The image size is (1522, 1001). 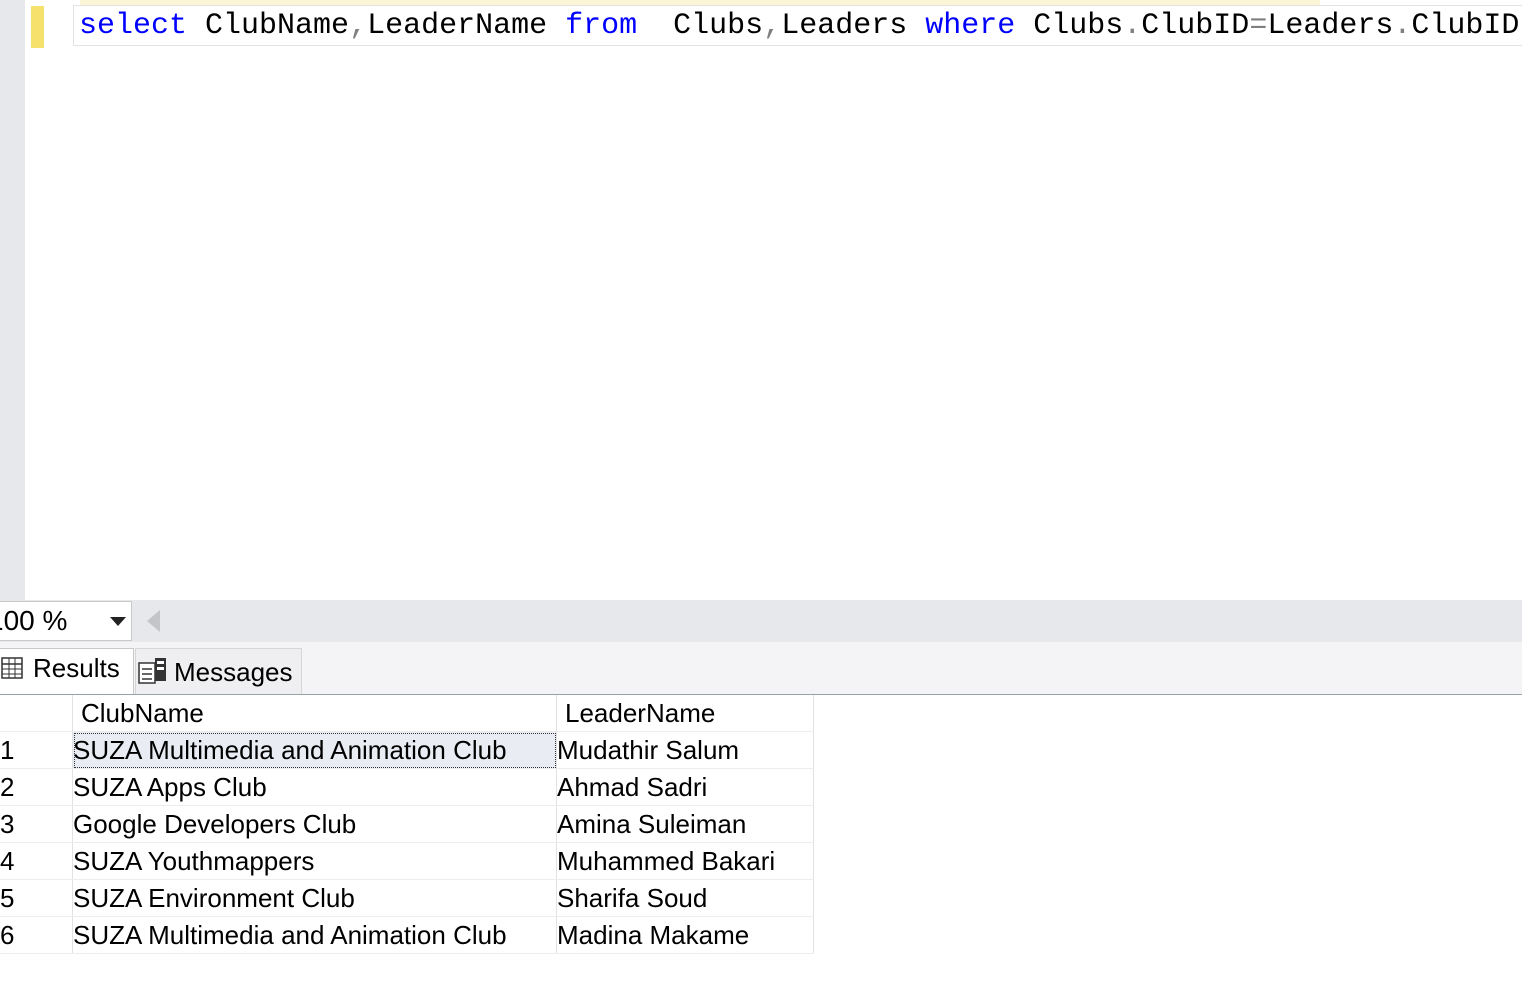 I want to click on cell-leadername: Muhammed Bakari, so click(x=685, y=861).